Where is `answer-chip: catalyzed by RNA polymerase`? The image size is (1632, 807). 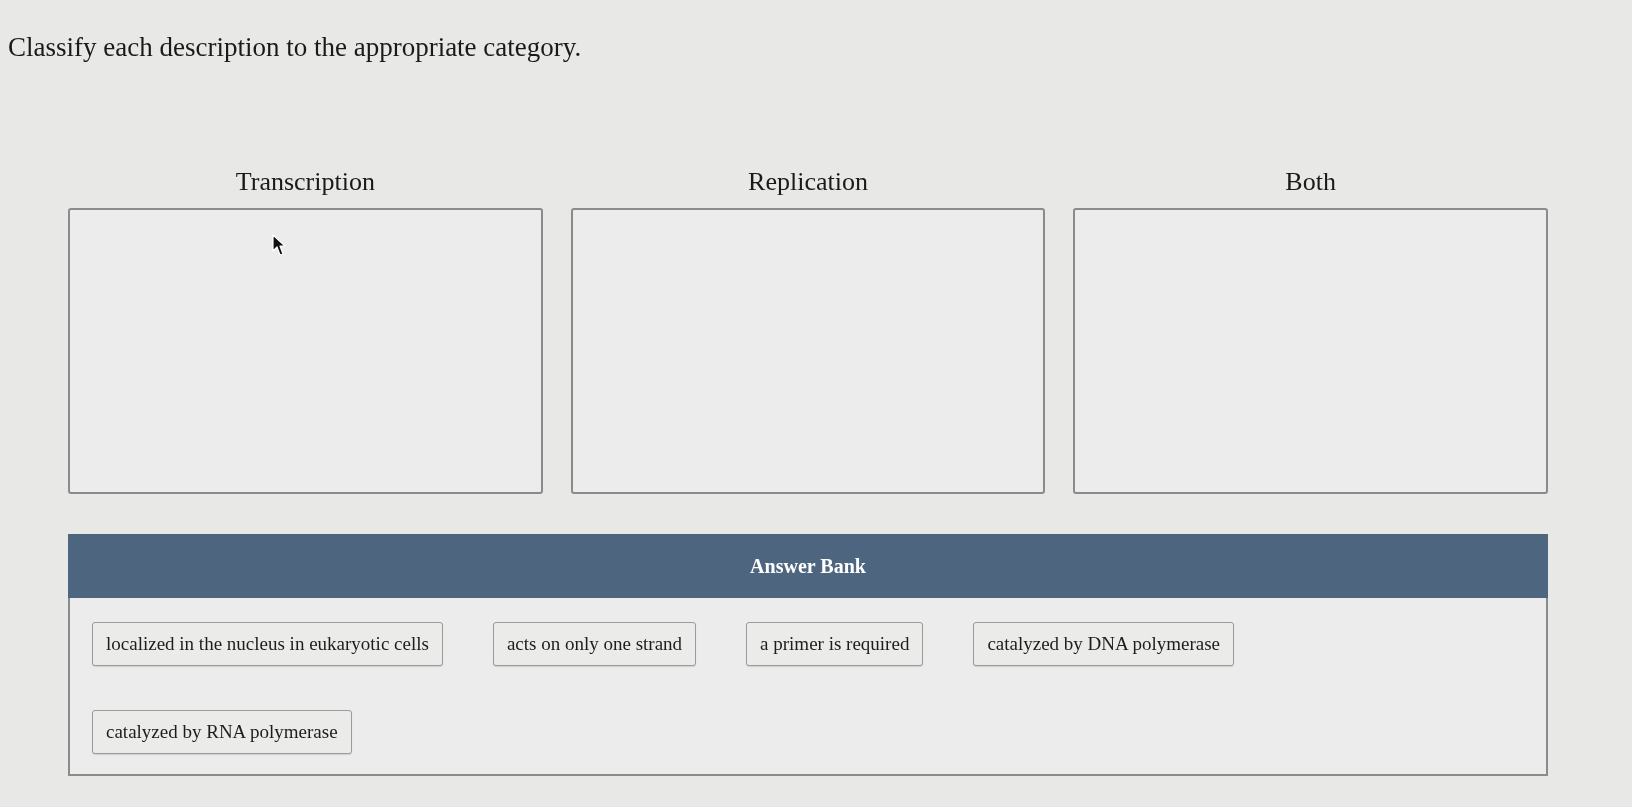 answer-chip: catalyzed by RNA polymerase is located at coordinates (222, 732).